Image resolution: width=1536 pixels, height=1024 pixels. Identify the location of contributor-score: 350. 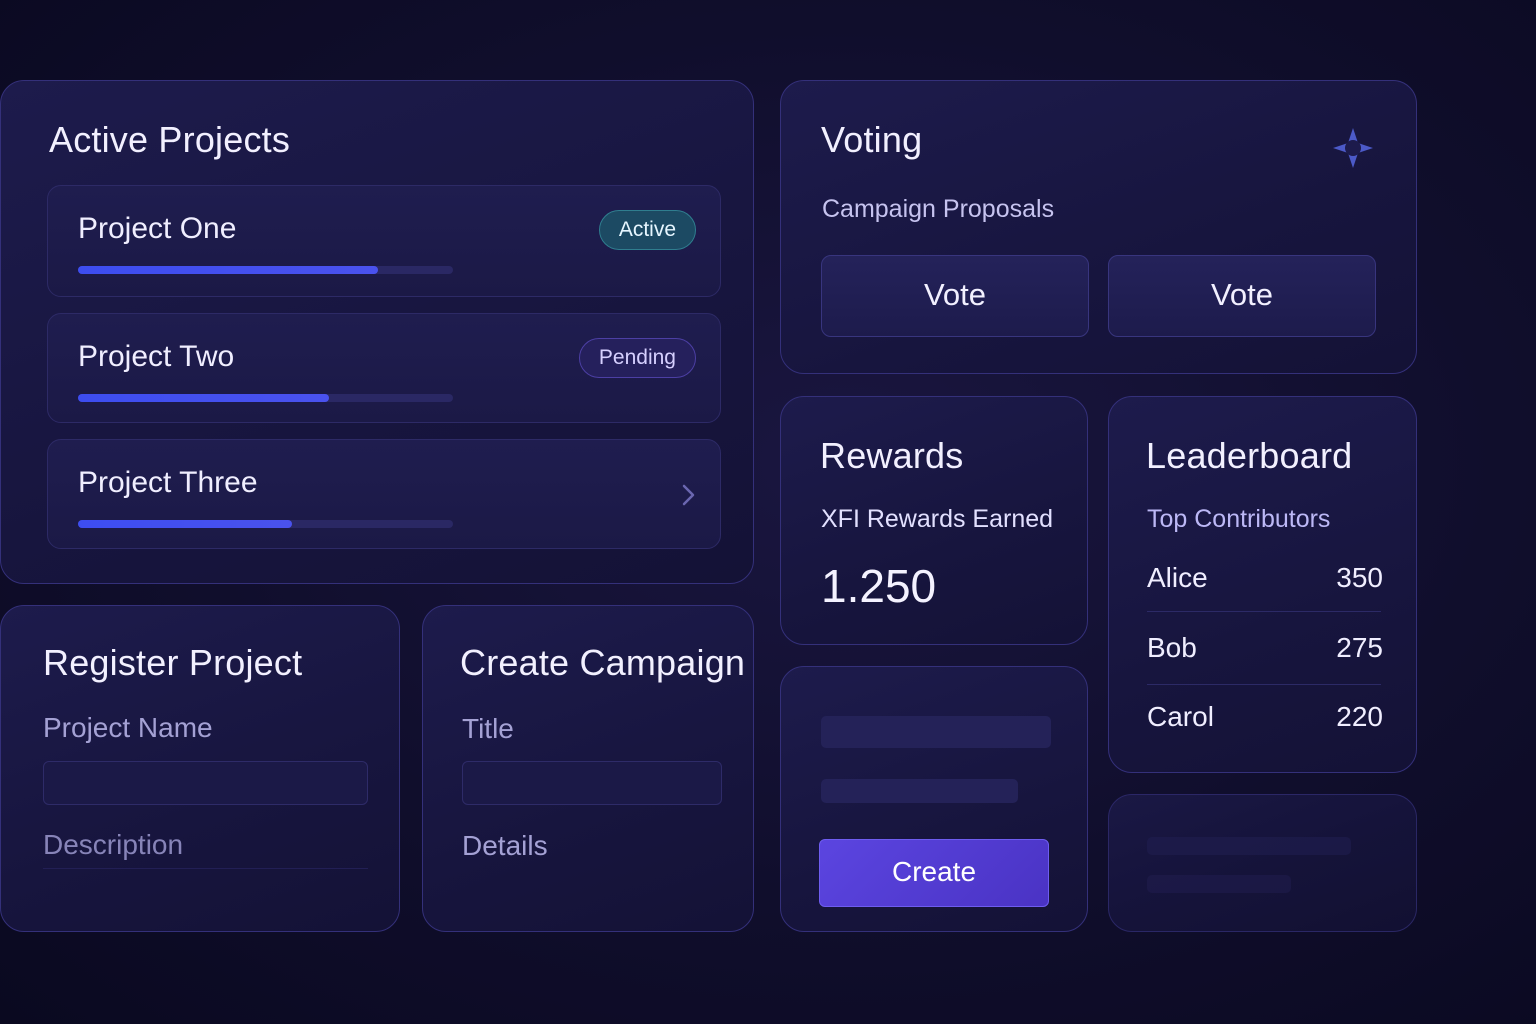
(1359, 577).